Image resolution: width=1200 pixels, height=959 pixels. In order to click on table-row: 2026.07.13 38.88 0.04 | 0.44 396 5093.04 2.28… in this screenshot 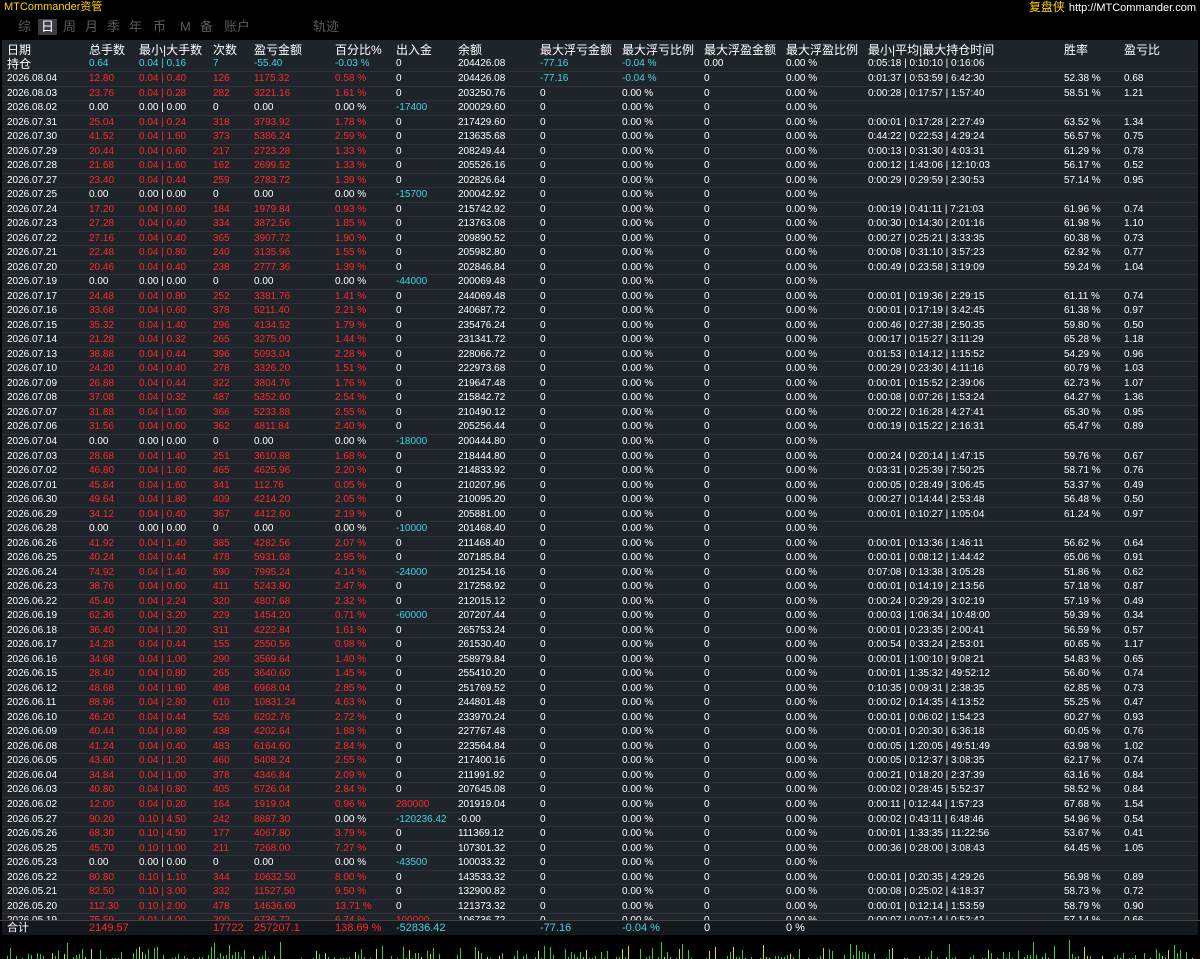, I will do `click(600, 354)`.